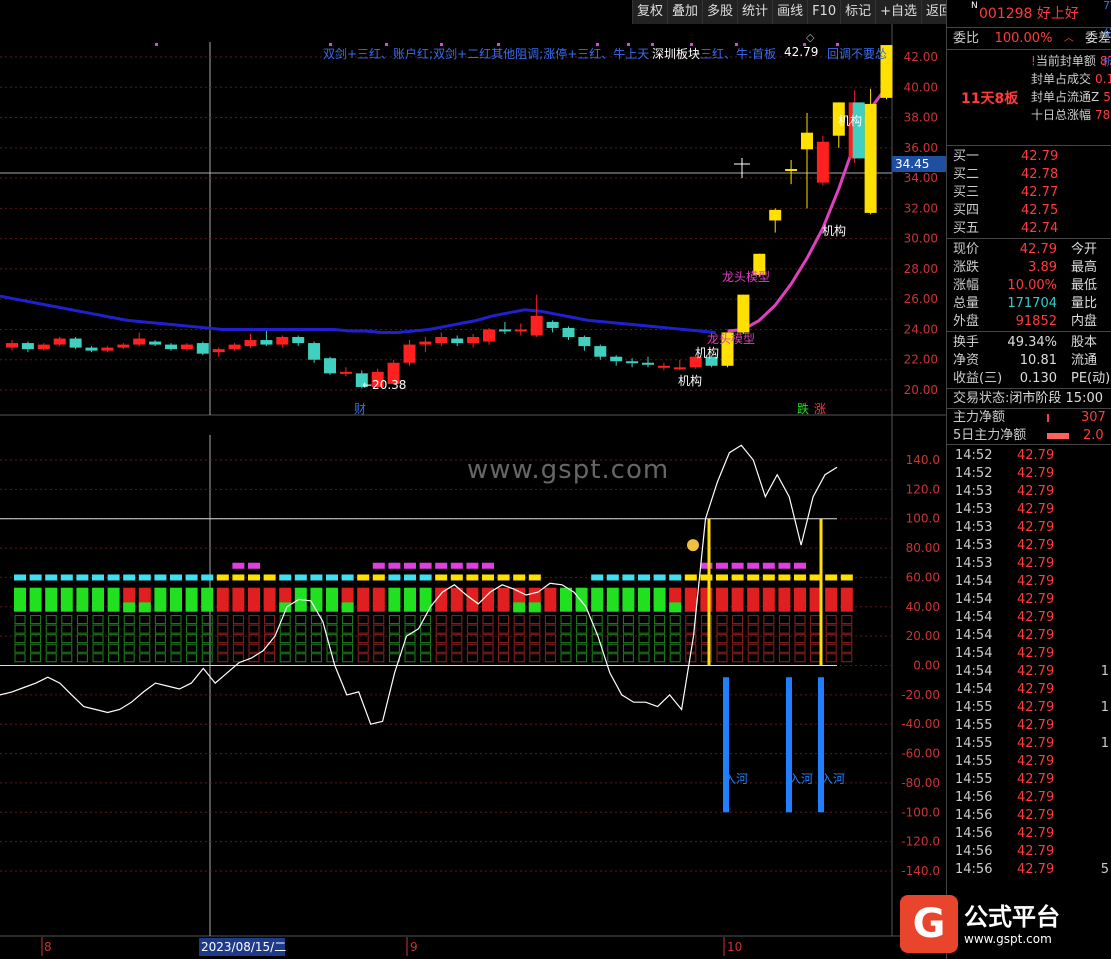 The height and width of the screenshot is (959, 1111). Describe the element at coordinates (920, 812) in the screenshot. I see `indicator-tick-label: -100.0` at that location.